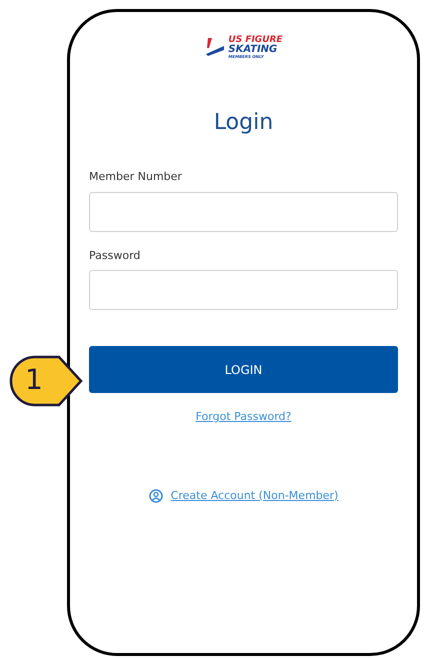 Image resolution: width=431 pixels, height=658 pixels. I want to click on user-circle-icon, so click(155, 495).